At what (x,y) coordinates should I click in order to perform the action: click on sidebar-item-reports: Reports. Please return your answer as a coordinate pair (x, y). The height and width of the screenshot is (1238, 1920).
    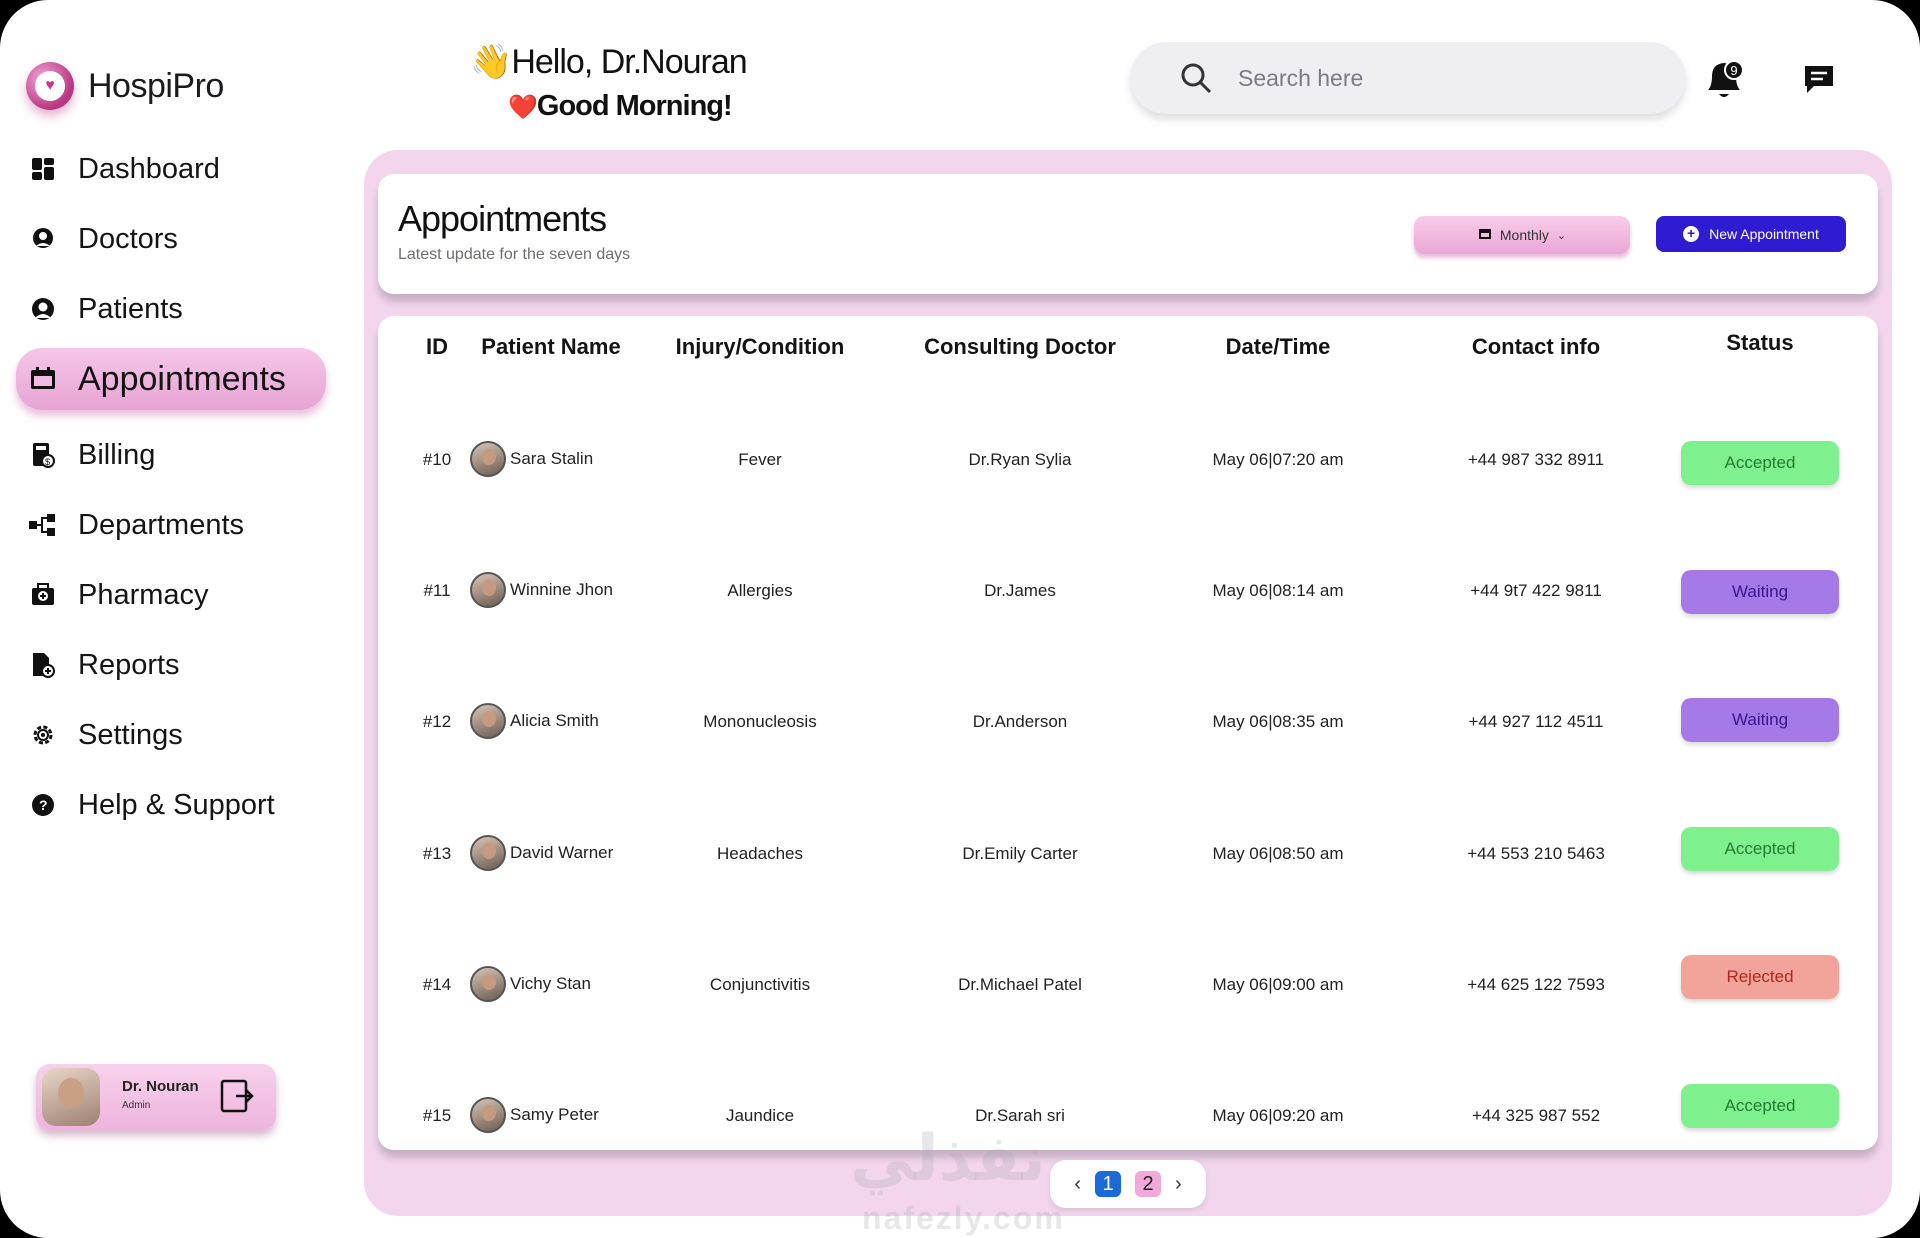
    Looking at the image, I should click on (171, 665).